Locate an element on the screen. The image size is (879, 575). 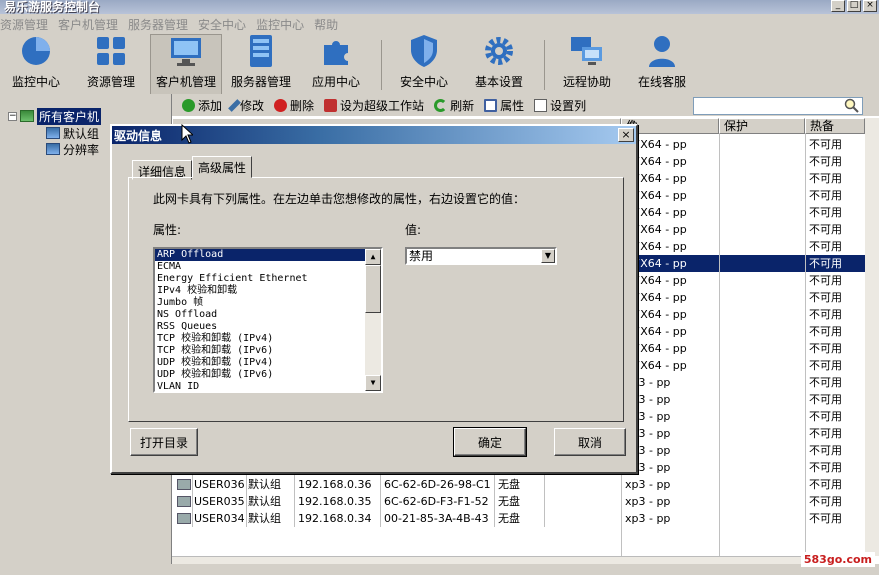
properties-button: 属性 is located at coordinates (504, 105).